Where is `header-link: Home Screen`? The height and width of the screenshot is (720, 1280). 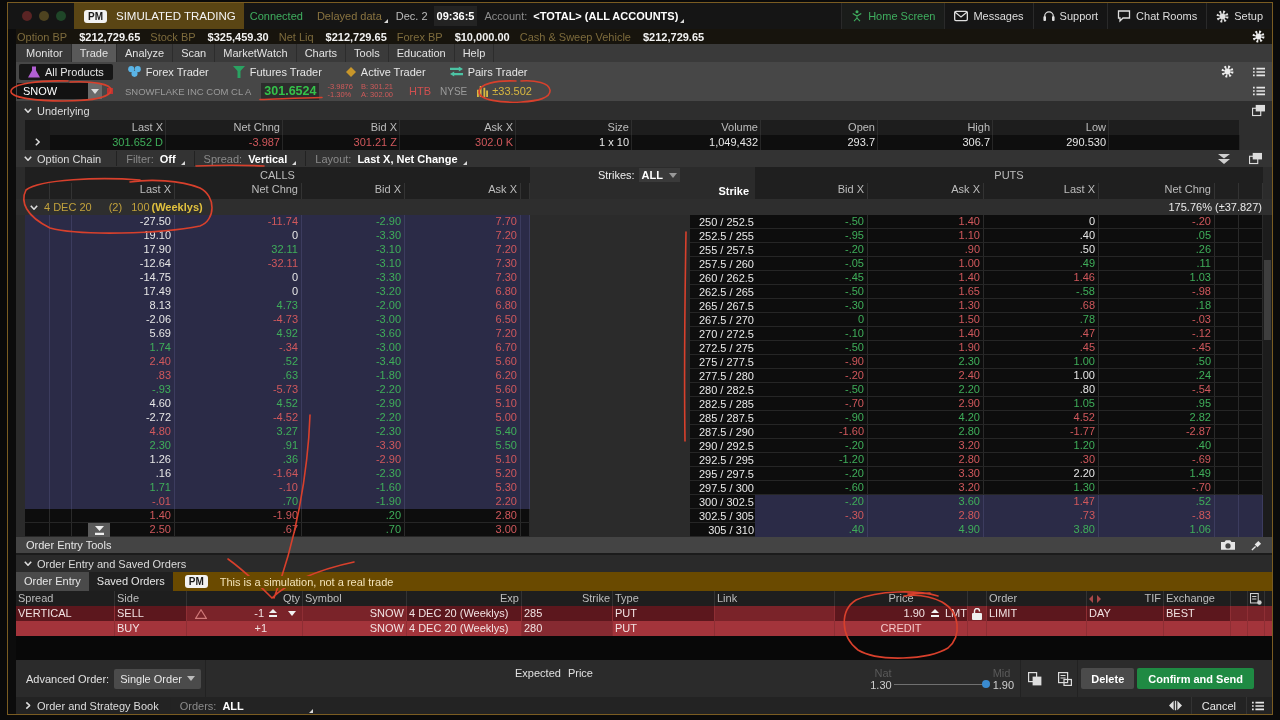
header-link: Home Screen is located at coordinates (893, 16).